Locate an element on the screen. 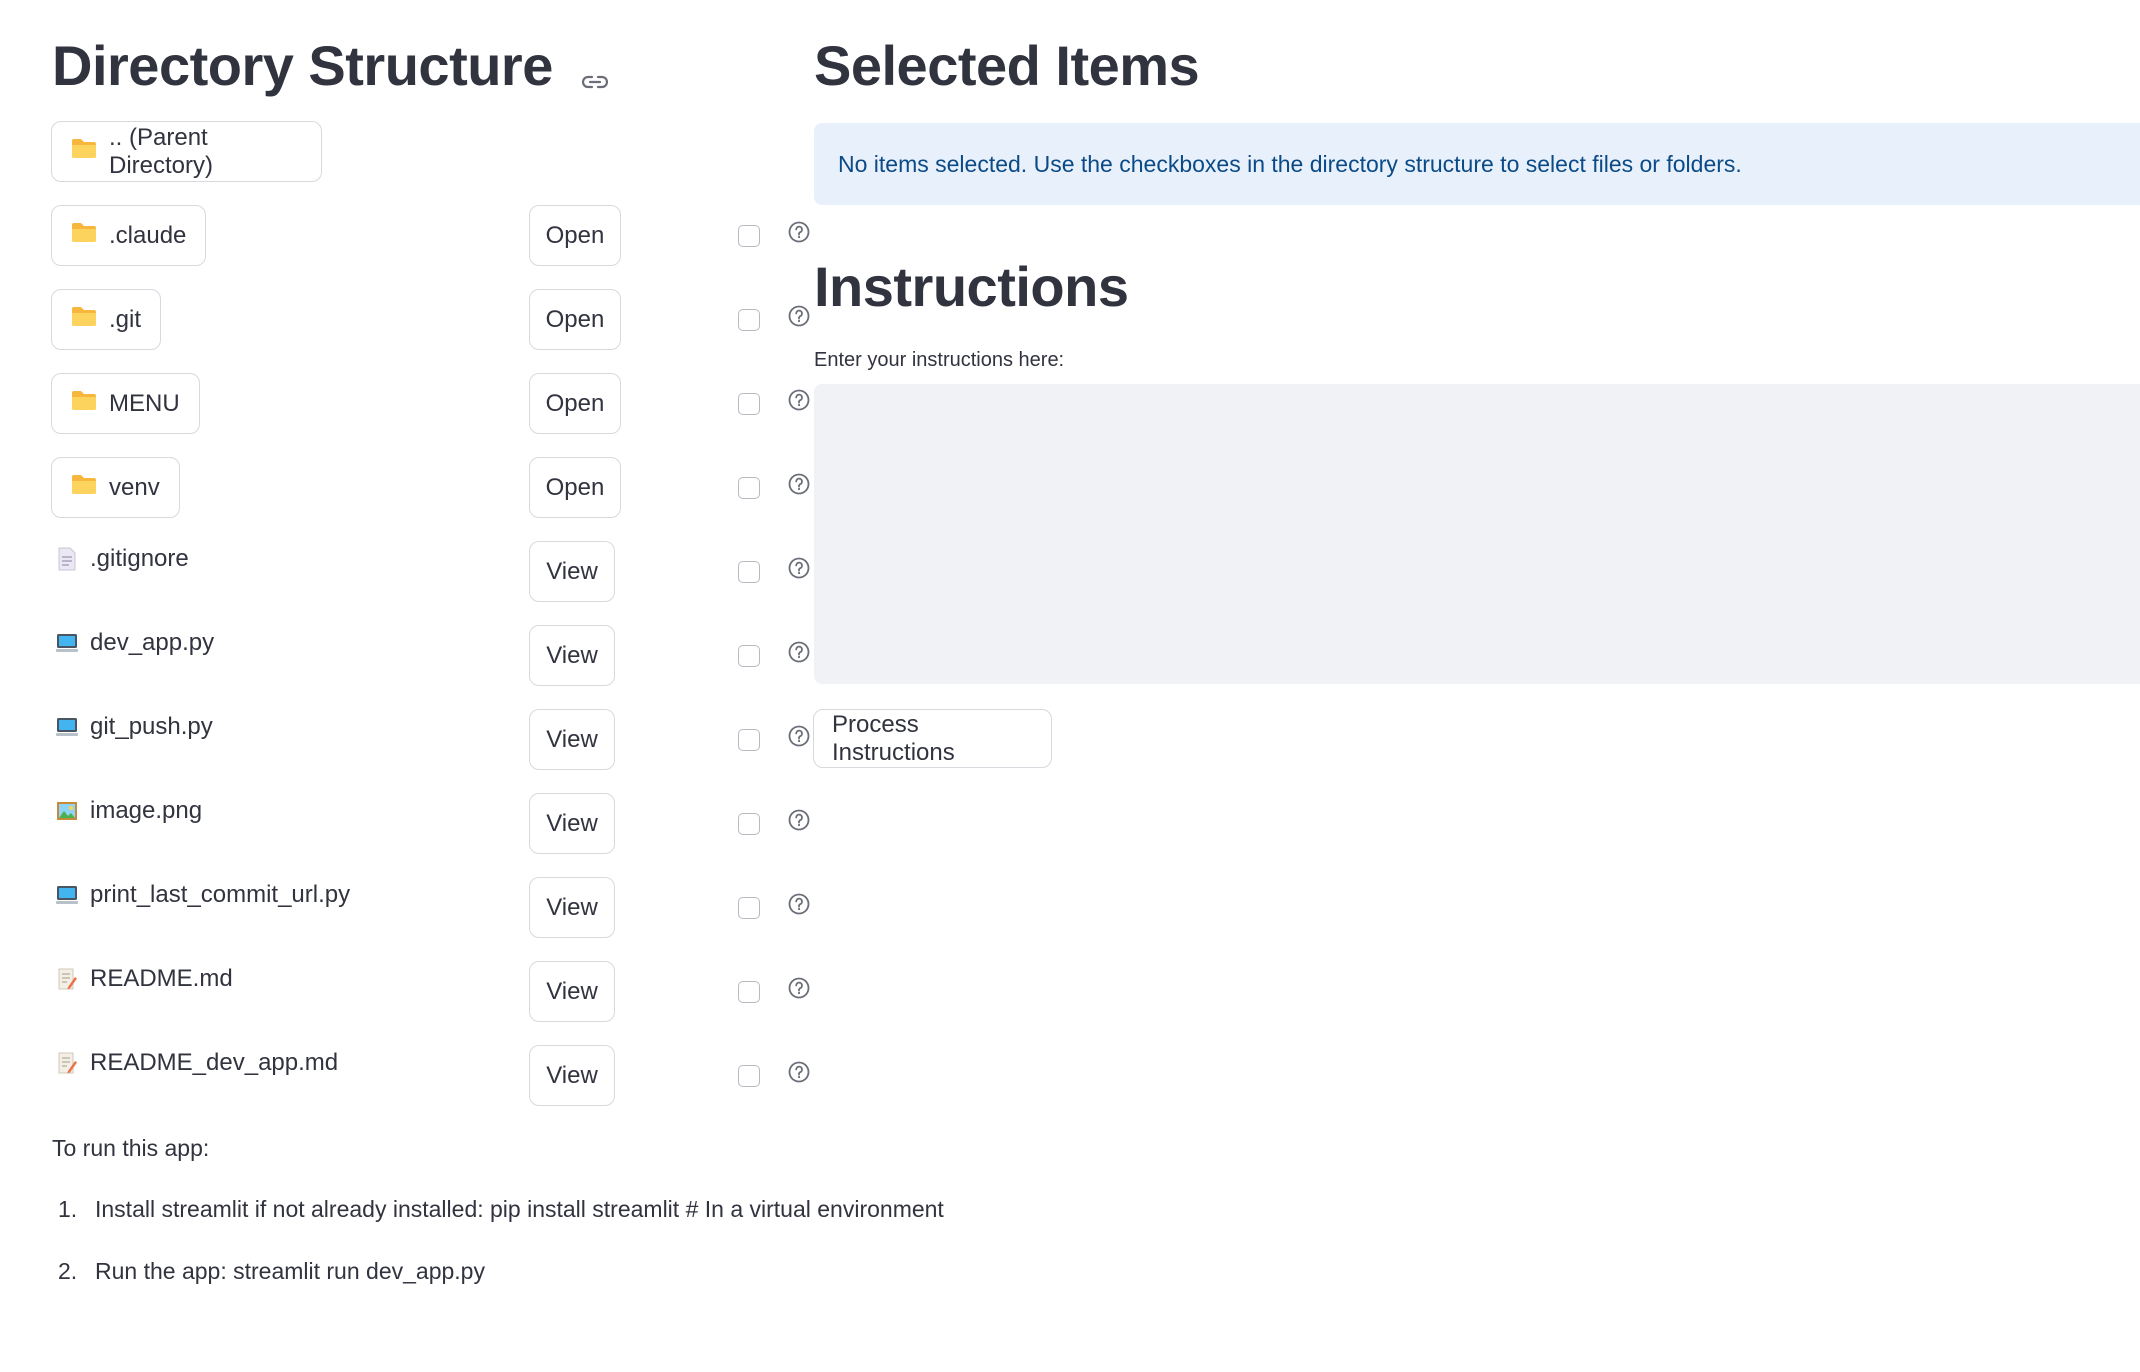 The width and height of the screenshot is (2140, 1372). link-icon is located at coordinates (594, 70).